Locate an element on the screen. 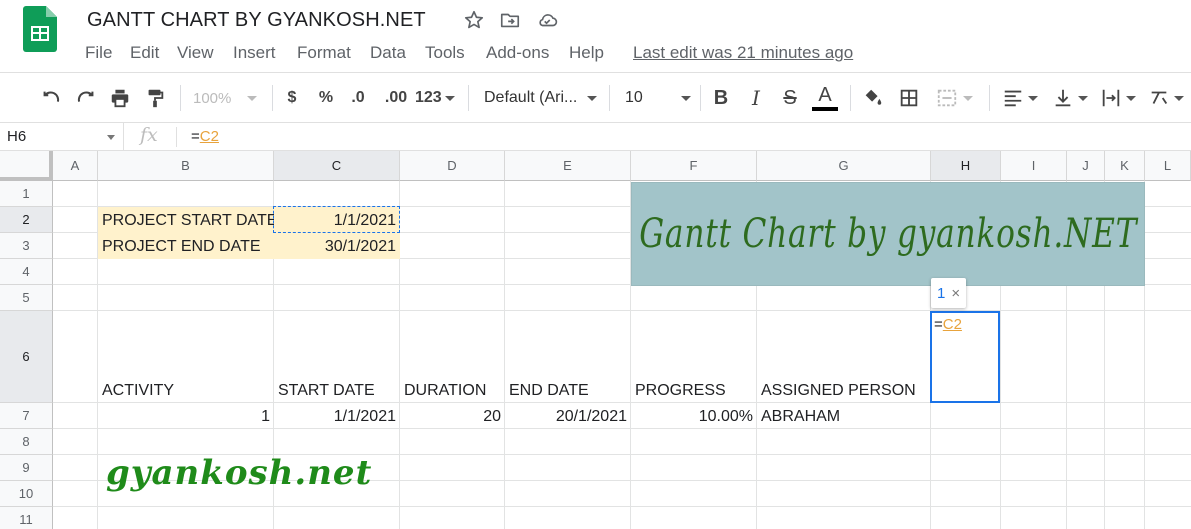 The width and height of the screenshot is (1191, 529). menu-edit: Edit is located at coordinates (144, 53).